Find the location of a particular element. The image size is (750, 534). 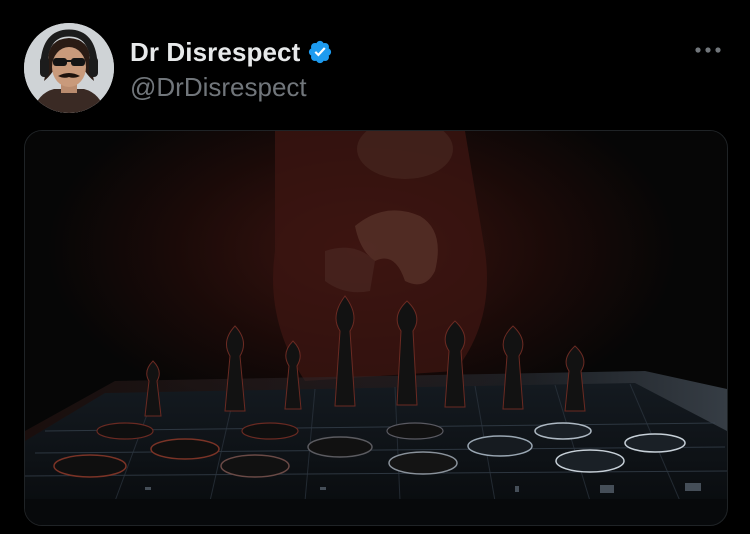

profile-photo is located at coordinates (69, 68).